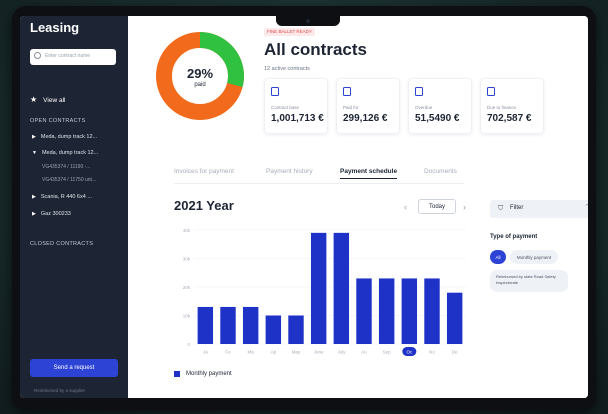  I want to click on x-tick-label: May, so click(296, 352).